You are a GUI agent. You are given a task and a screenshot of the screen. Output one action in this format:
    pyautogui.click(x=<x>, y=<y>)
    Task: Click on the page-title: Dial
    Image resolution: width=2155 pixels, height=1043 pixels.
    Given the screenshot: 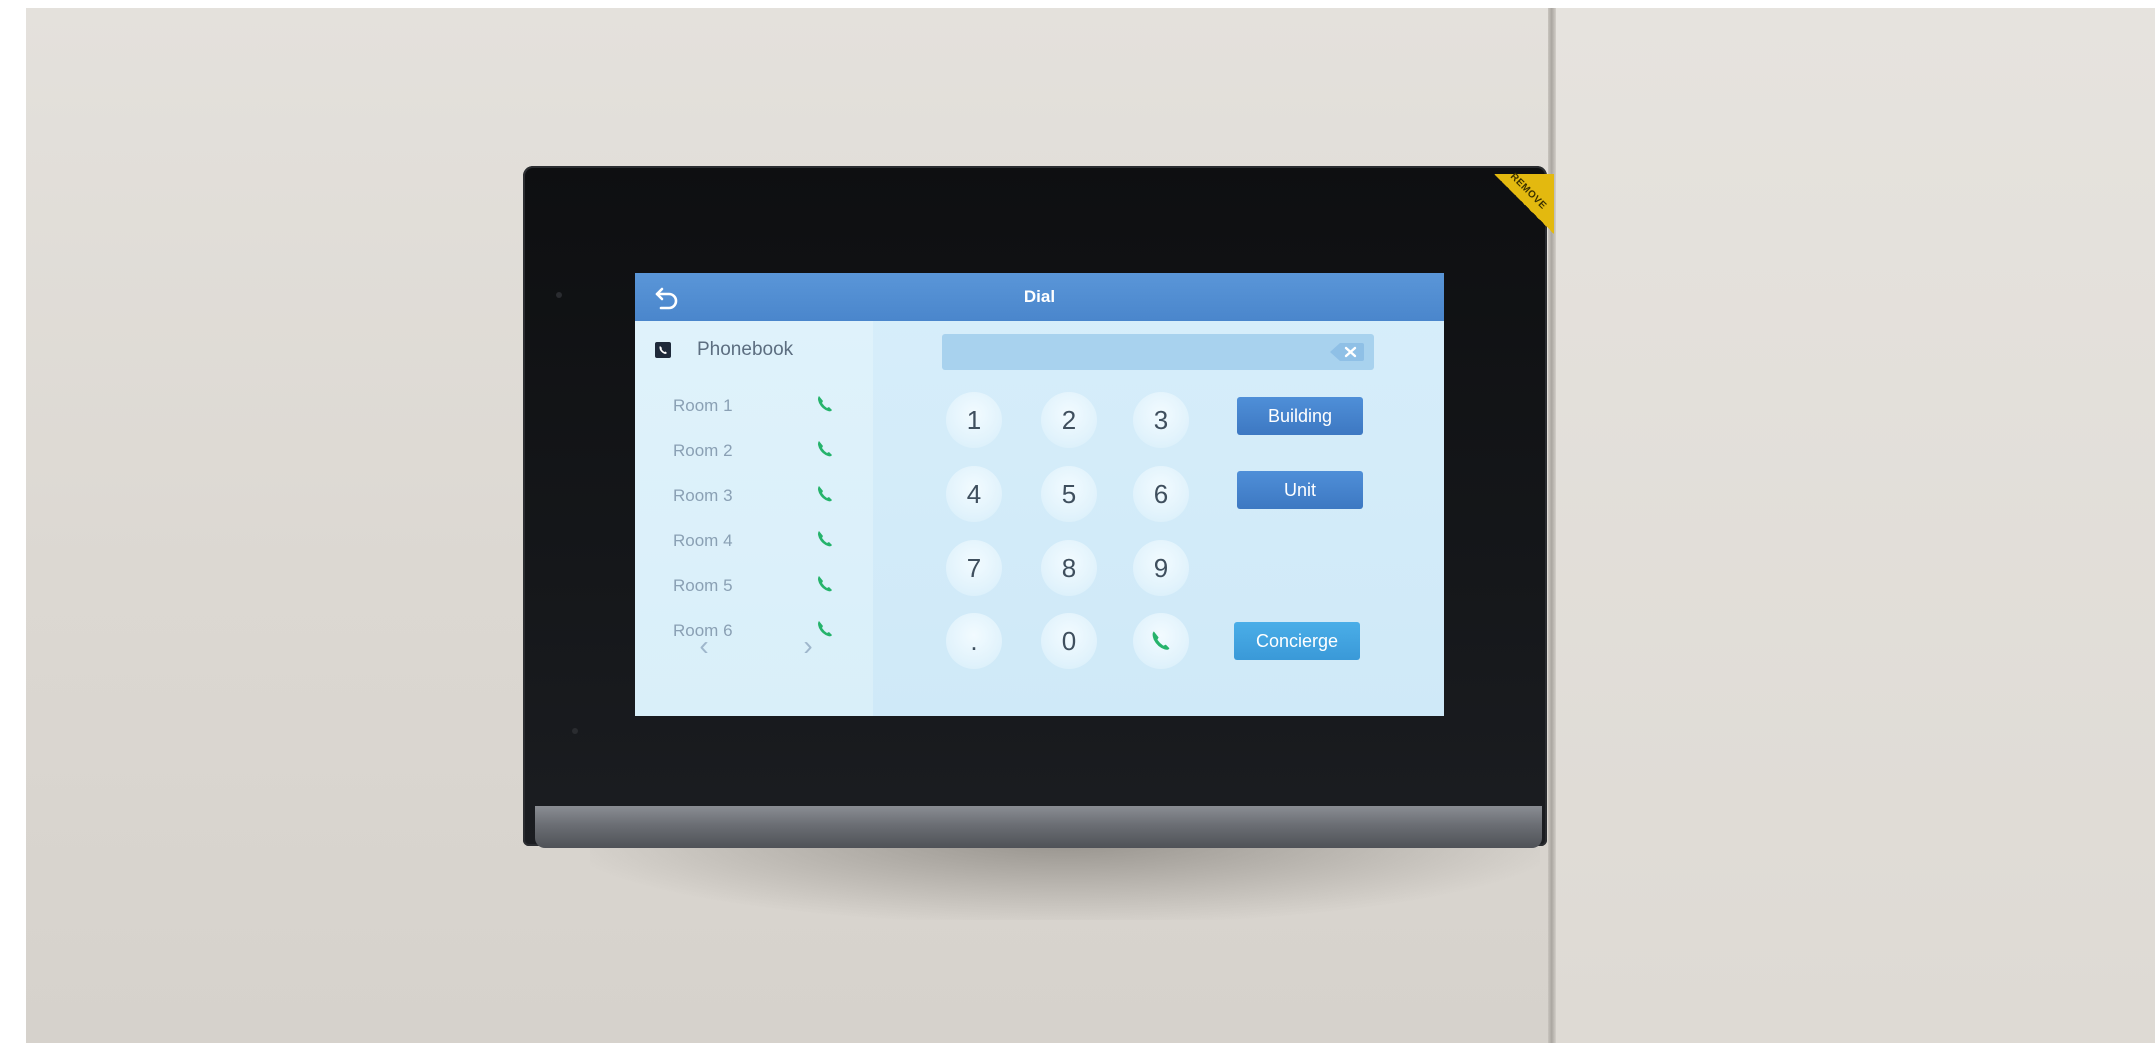 What is the action you would take?
    pyautogui.click(x=1039, y=296)
    